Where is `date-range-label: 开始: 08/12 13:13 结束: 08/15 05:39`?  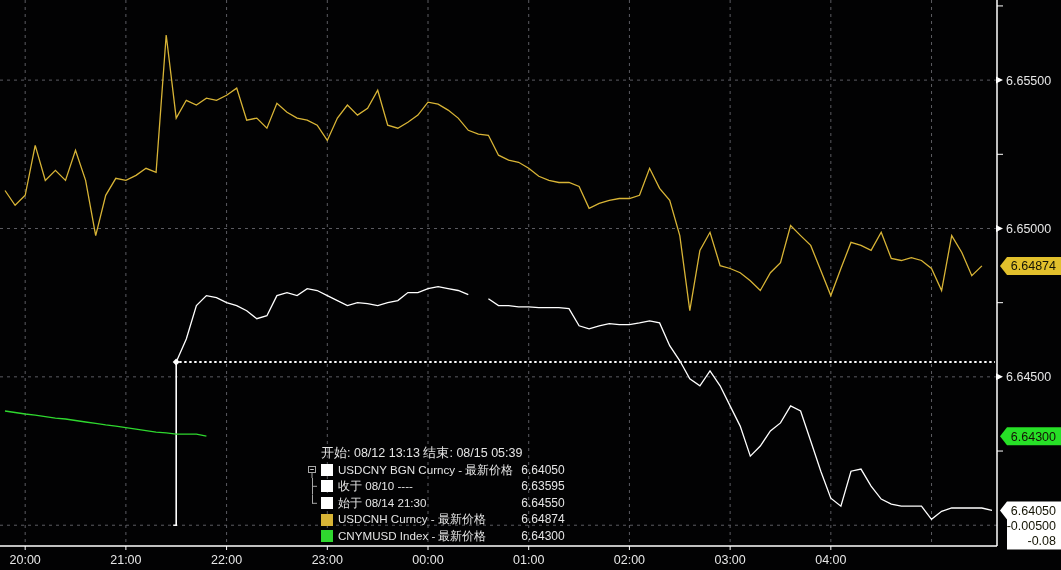 date-range-label: 开始: 08/12 13:13 结束: 08/15 05:39 is located at coordinates (422, 453).